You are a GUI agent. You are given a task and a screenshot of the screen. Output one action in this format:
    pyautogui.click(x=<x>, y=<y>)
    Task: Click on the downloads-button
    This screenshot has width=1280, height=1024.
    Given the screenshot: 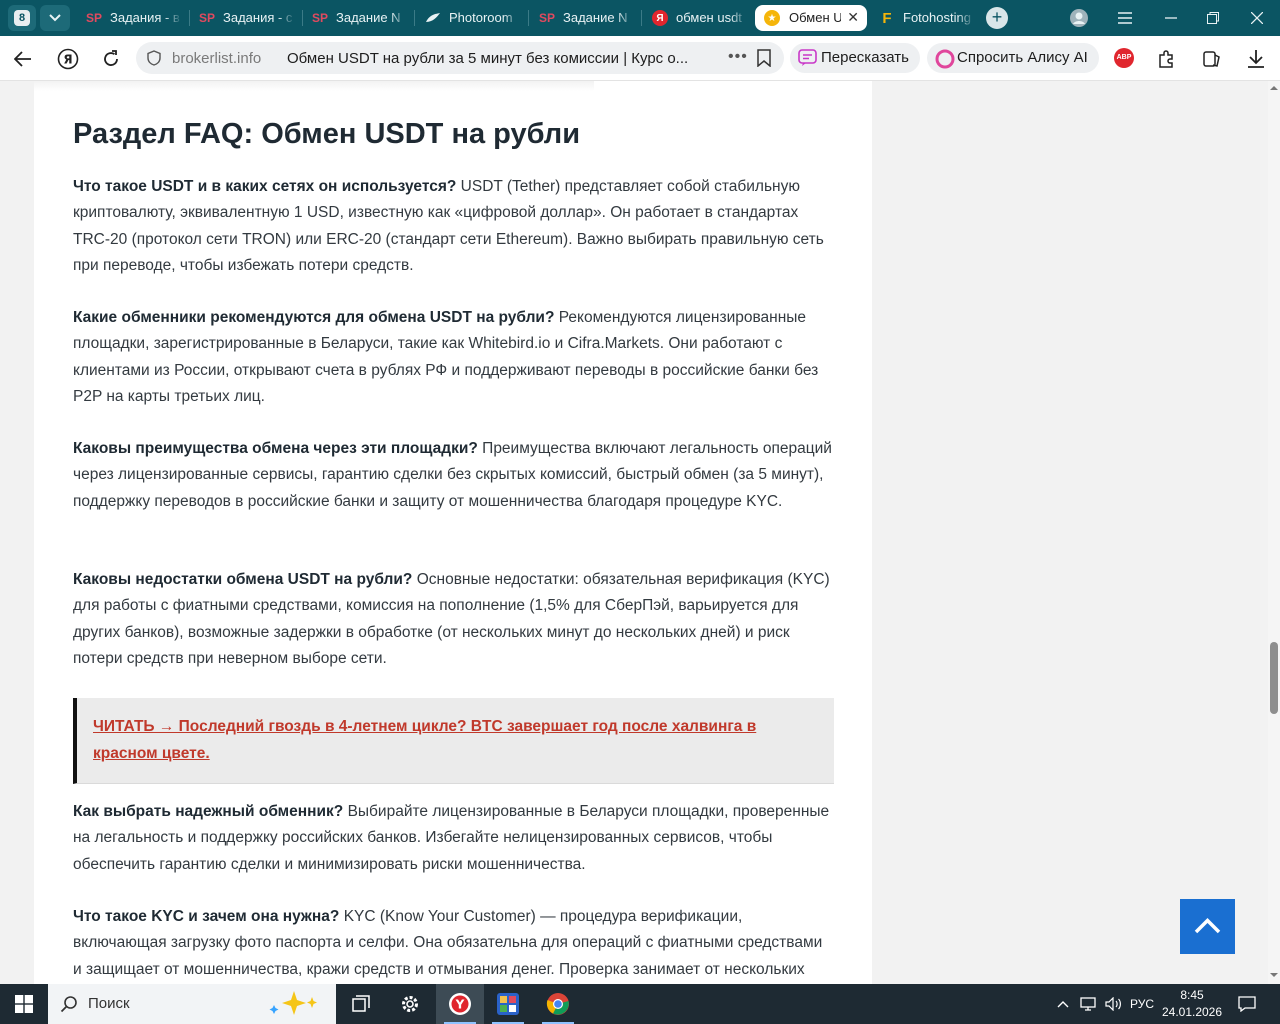 What is the action you would take?
    pyautogui.click(x=1256, y=59)
    